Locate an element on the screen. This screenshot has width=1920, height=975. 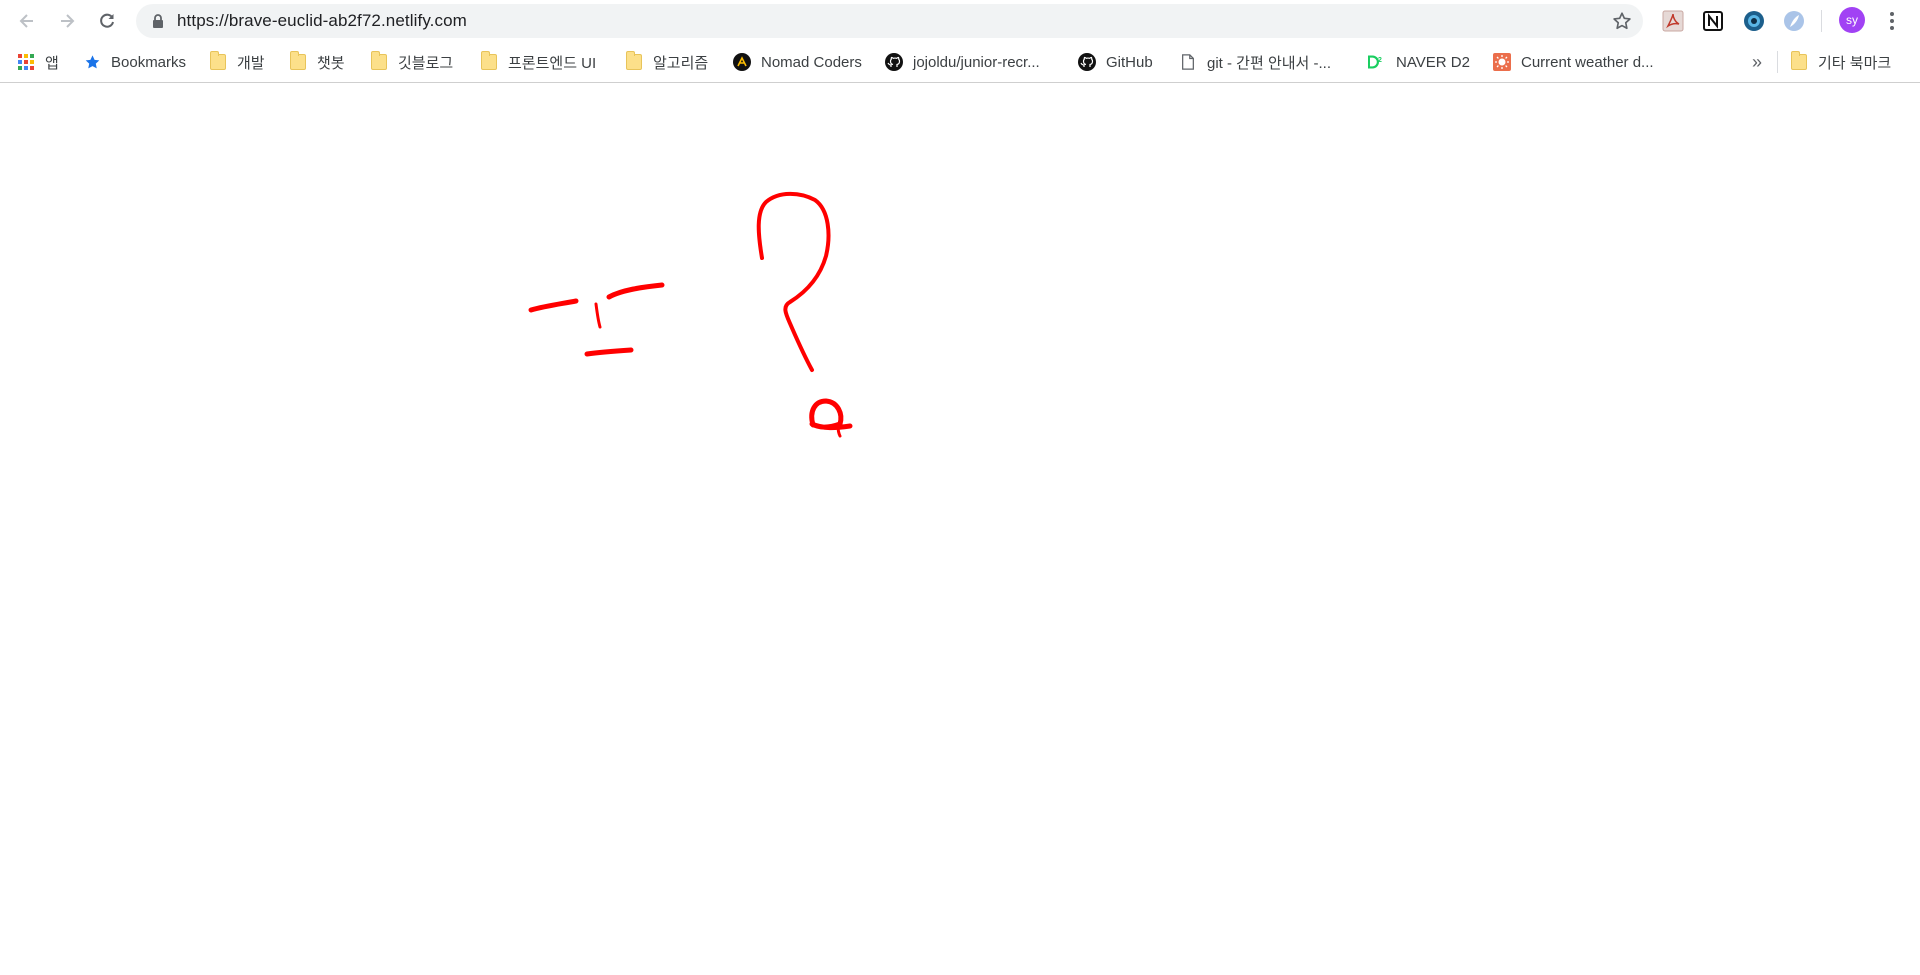
back-button is located at coordinates (27, 21).